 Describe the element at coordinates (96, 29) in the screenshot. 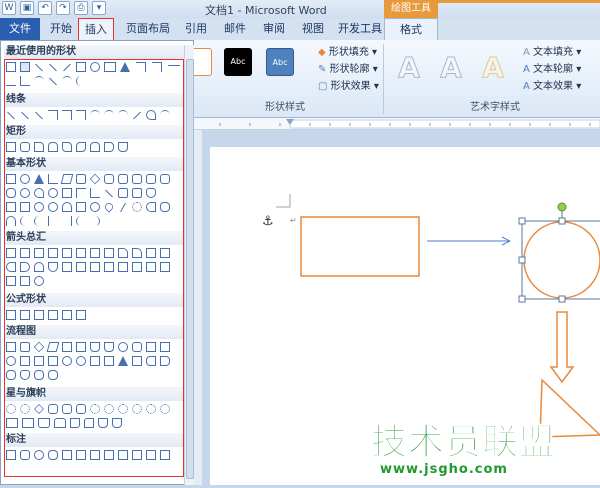

I see `tab-insert: 插入` at that location.